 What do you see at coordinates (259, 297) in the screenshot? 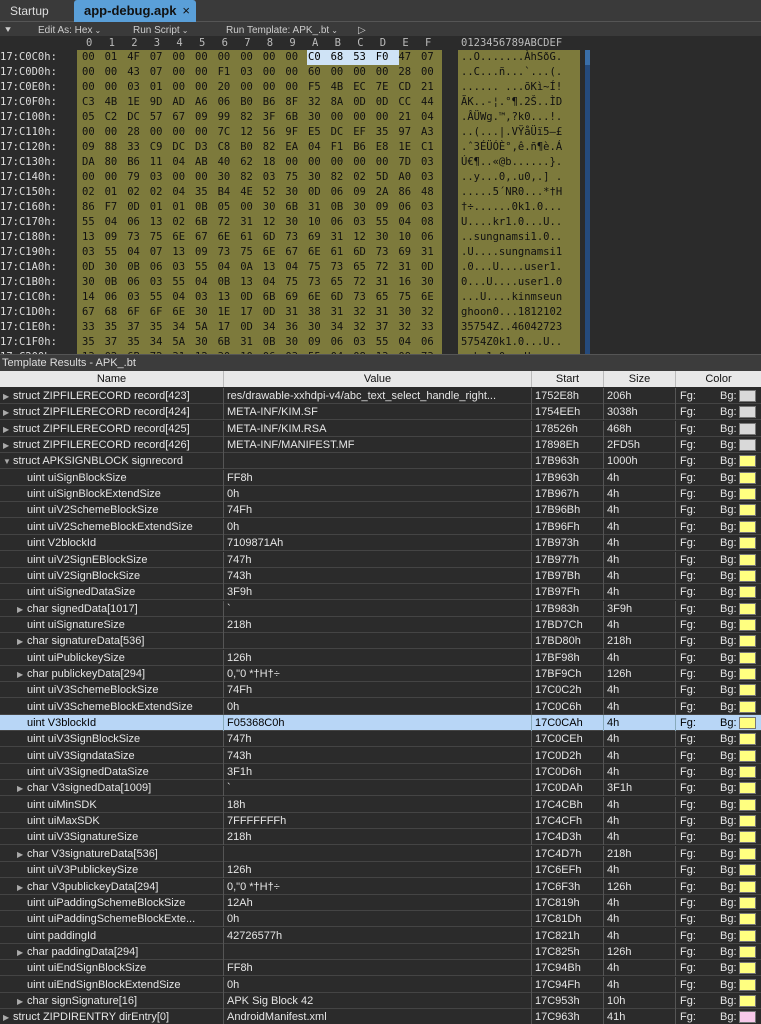
I see `hex-bytes: 14 06 03 55 04 03 13 0D 6B 69 6E 6D 73 65 75 6E` at bounding box center [259, 297].